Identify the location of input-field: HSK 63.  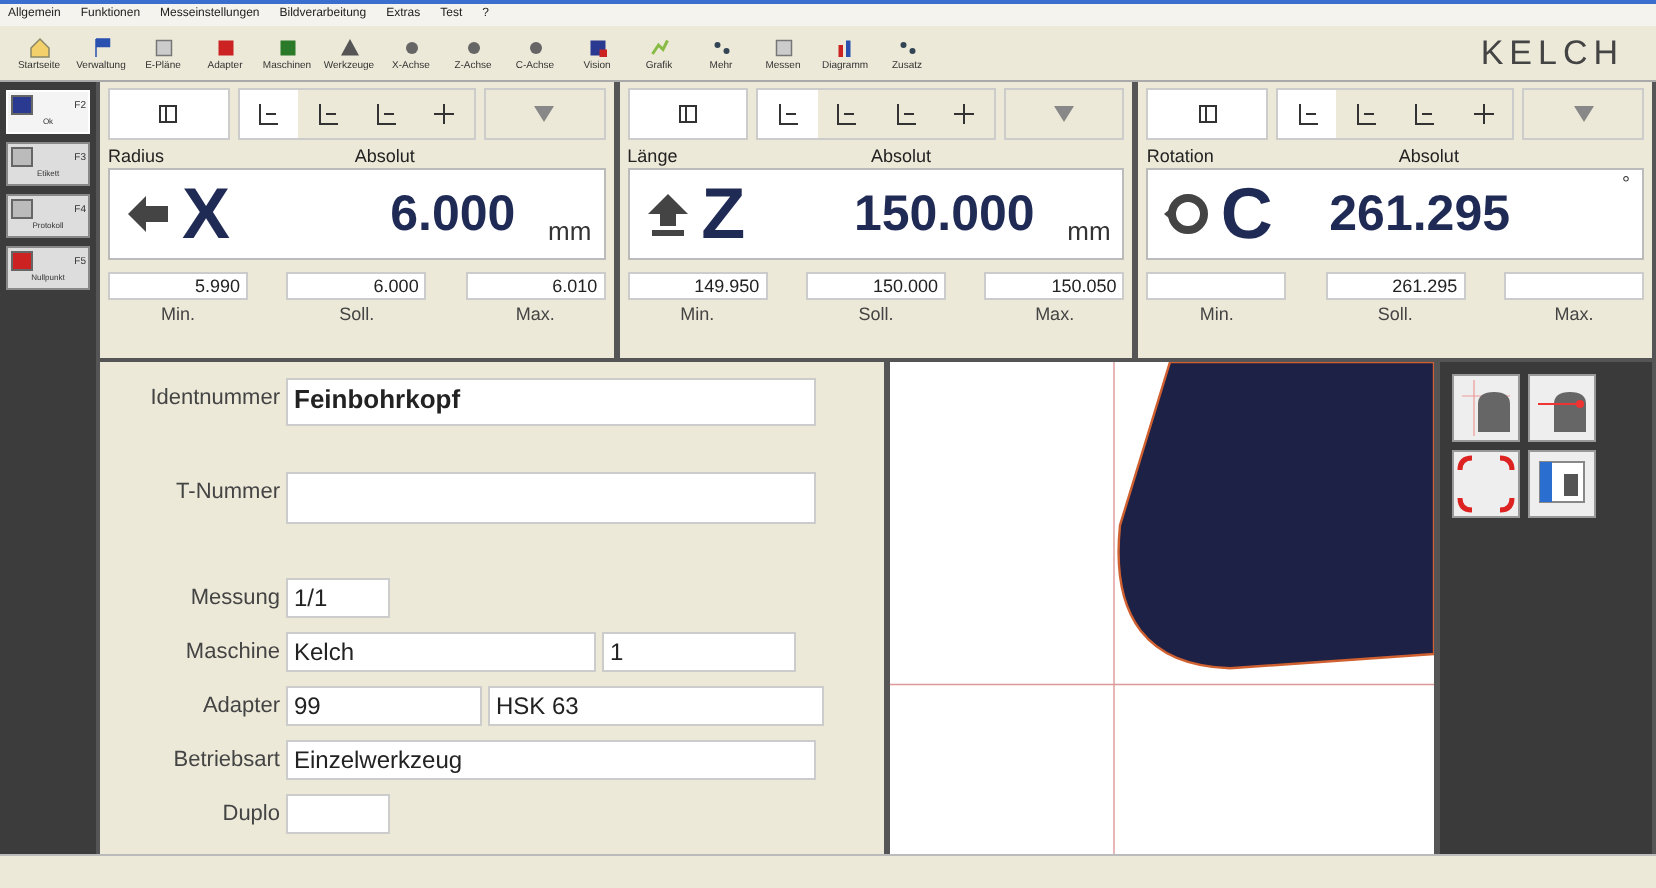
(656, 706).